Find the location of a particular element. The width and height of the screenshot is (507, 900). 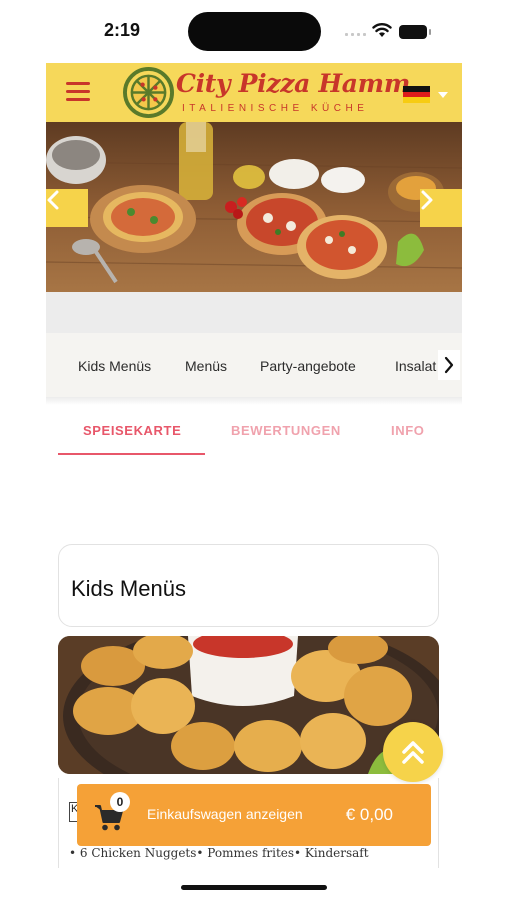

logo-subtitle: ITALIENISCHE KÜCHE is located at coordinates (275, 108).